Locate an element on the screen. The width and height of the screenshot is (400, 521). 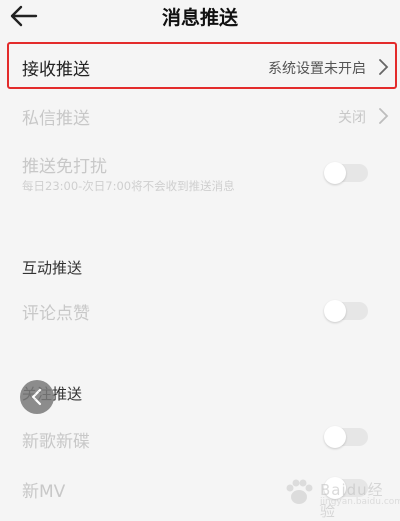
comment-like-label: 评论点赞 is located at coordinates (56, 314).